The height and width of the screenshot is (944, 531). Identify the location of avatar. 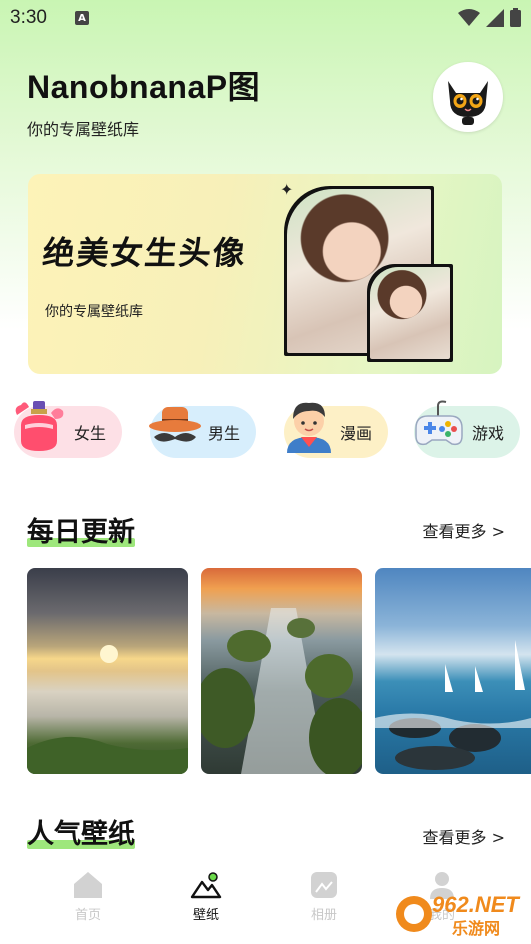
(468, 97).